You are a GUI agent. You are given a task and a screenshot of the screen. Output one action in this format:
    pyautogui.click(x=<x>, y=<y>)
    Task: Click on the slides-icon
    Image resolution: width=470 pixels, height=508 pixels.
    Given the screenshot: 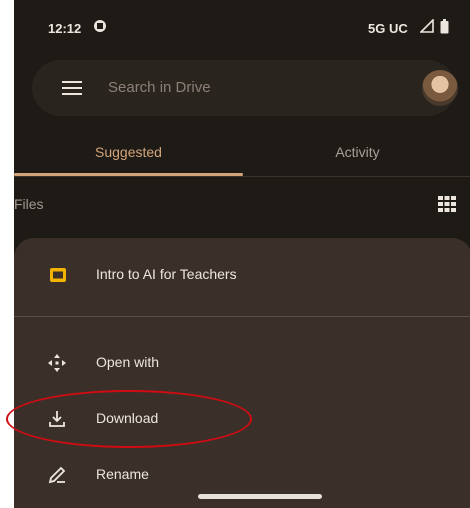 What is the action you would take?
    pyautogui.click(x=58, y=275)
    